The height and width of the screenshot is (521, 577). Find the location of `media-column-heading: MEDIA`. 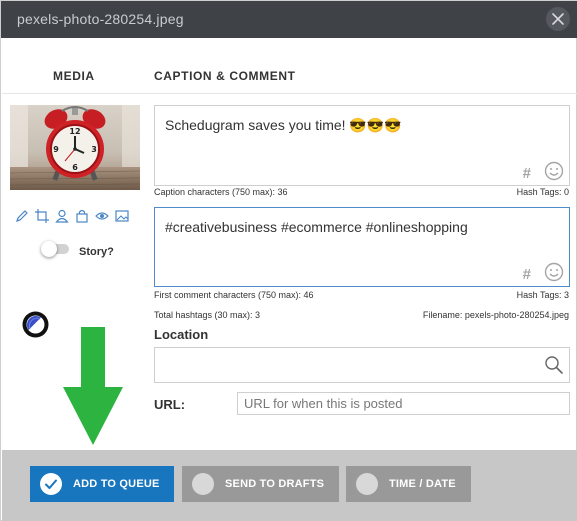

media-column-heading: MEDIA is located at coordinates (74, 76).